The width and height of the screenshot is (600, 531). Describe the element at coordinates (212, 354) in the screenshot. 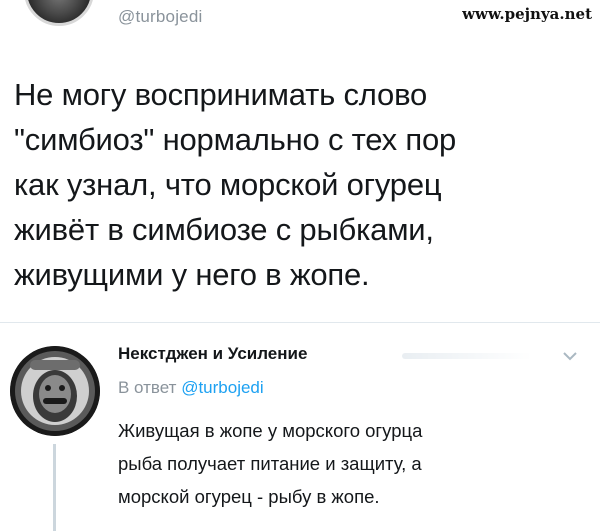

I see `reply-author-name: Некстджен и Усиление` at that location.